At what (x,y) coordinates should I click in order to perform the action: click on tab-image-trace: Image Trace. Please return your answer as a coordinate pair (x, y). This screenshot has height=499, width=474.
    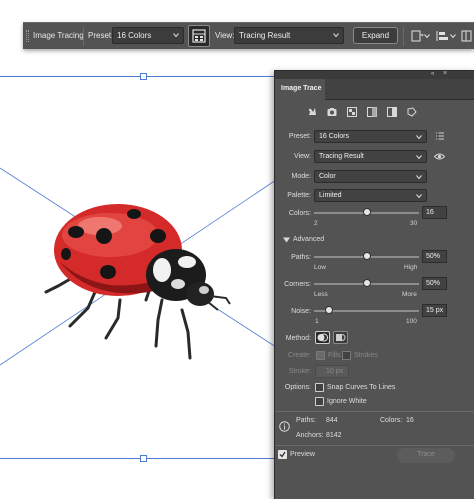
    Looking at the image, I should click on (300, 90).